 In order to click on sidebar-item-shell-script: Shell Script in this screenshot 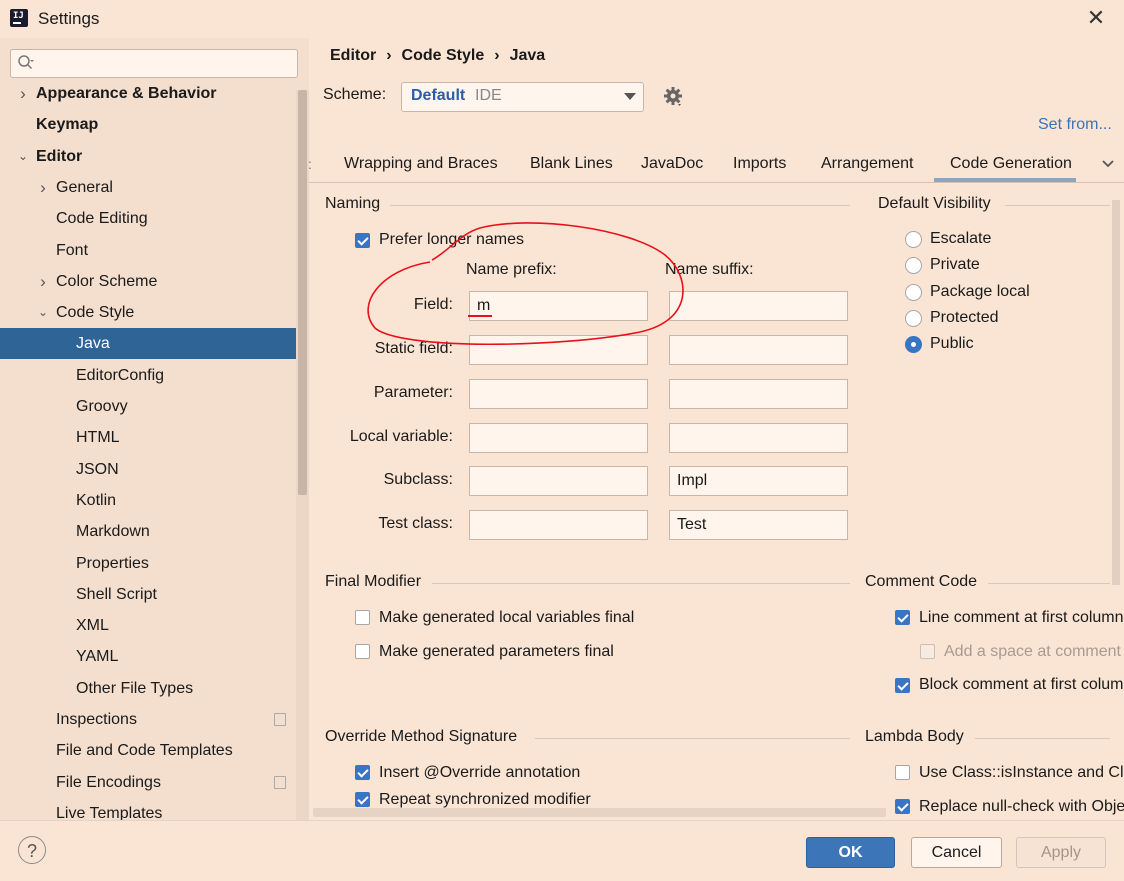, I will do `click(148, 594)`.